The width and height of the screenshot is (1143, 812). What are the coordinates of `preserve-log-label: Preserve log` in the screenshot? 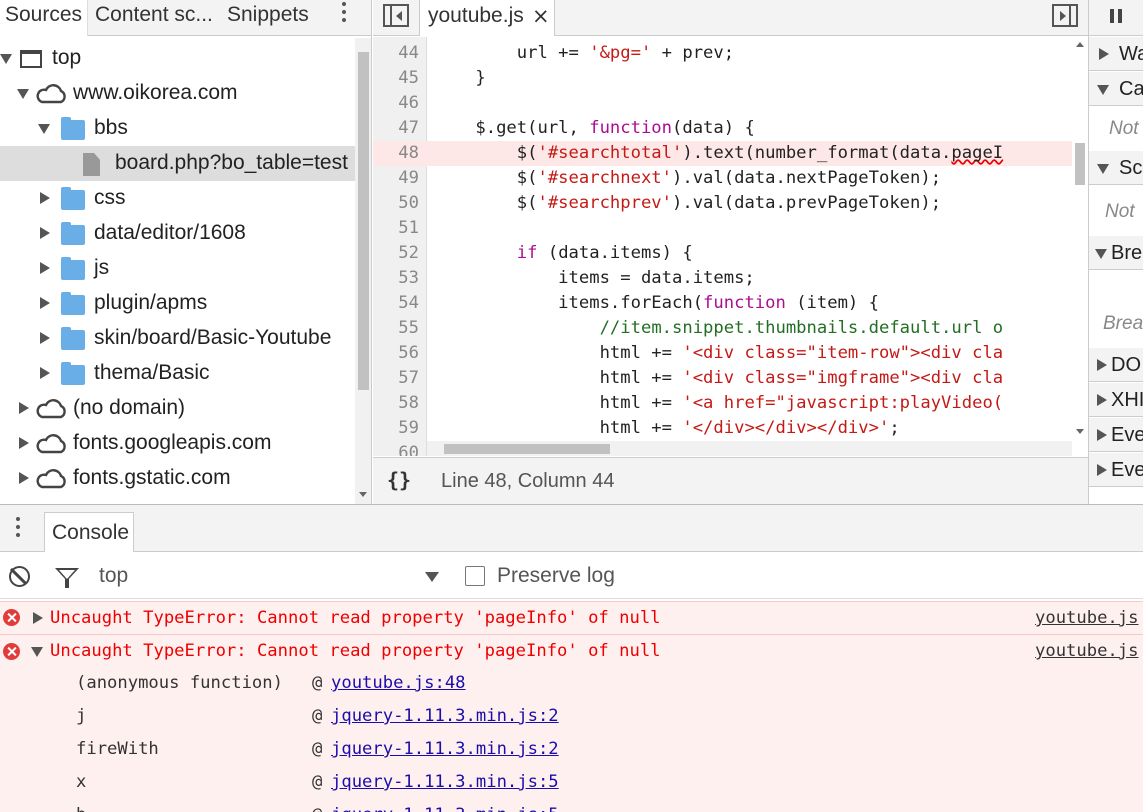 It's located at (556, 576).